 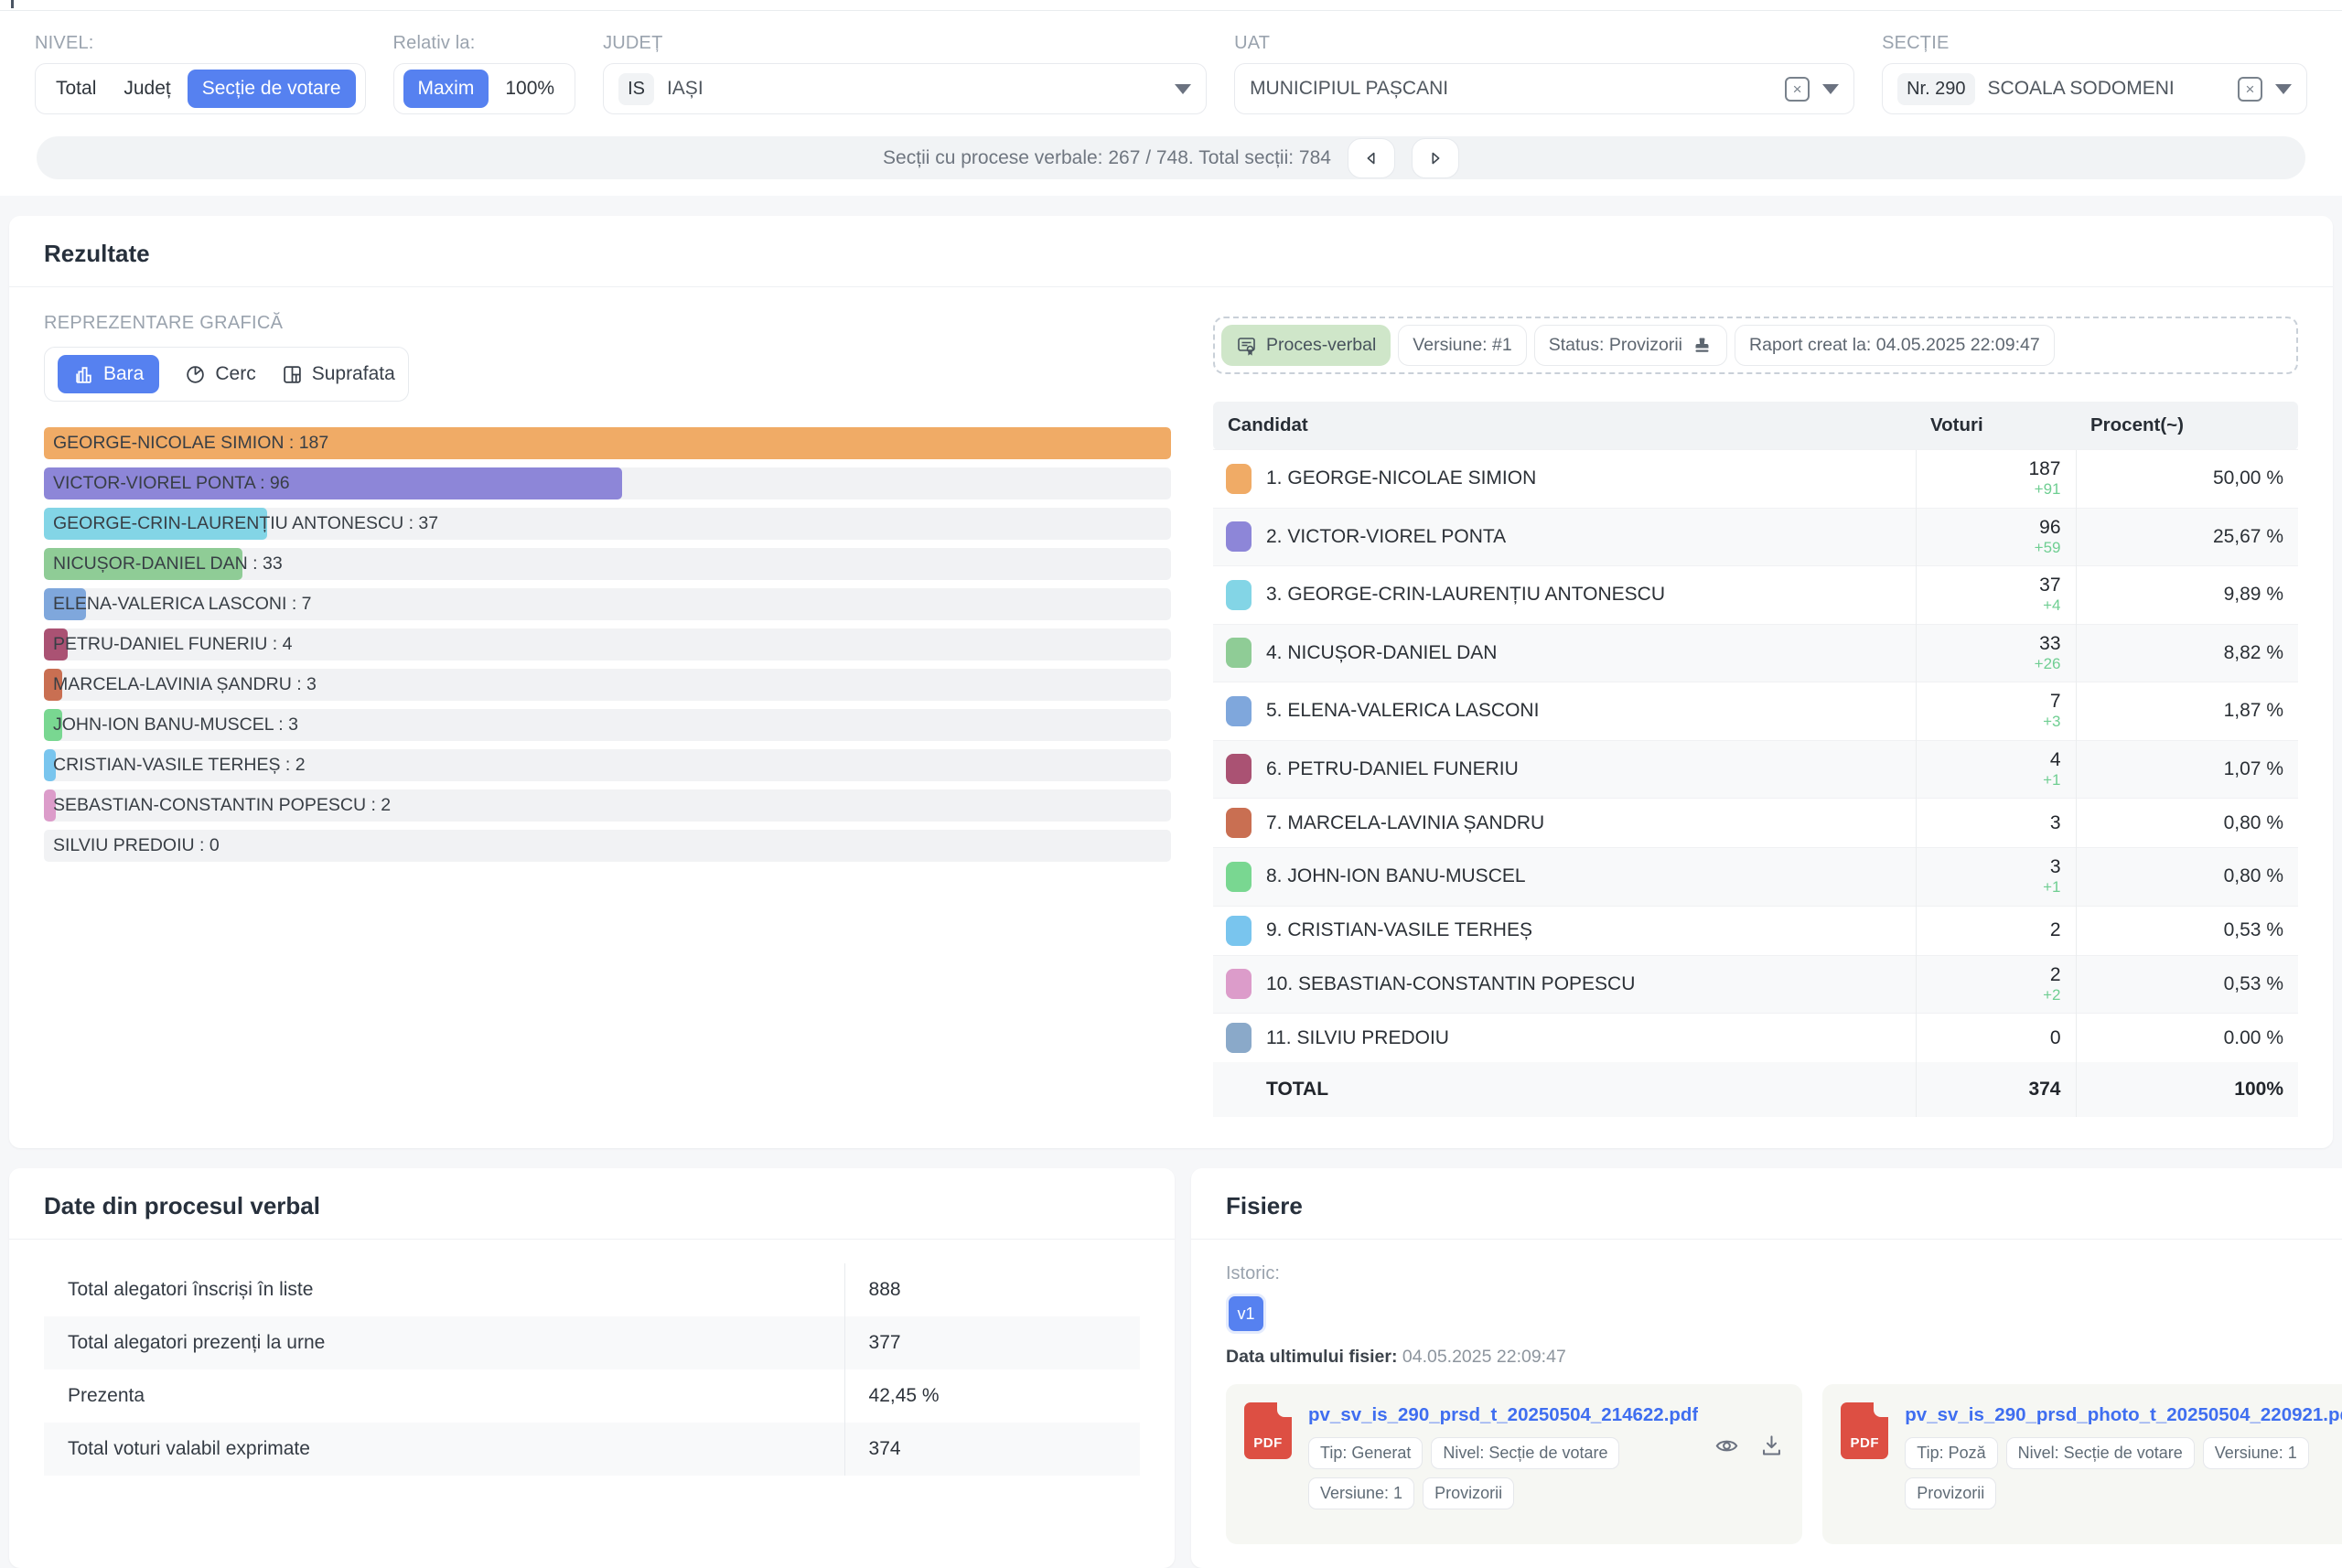 I want to click on arrow-left-icon, so click(x=1371, y=158).